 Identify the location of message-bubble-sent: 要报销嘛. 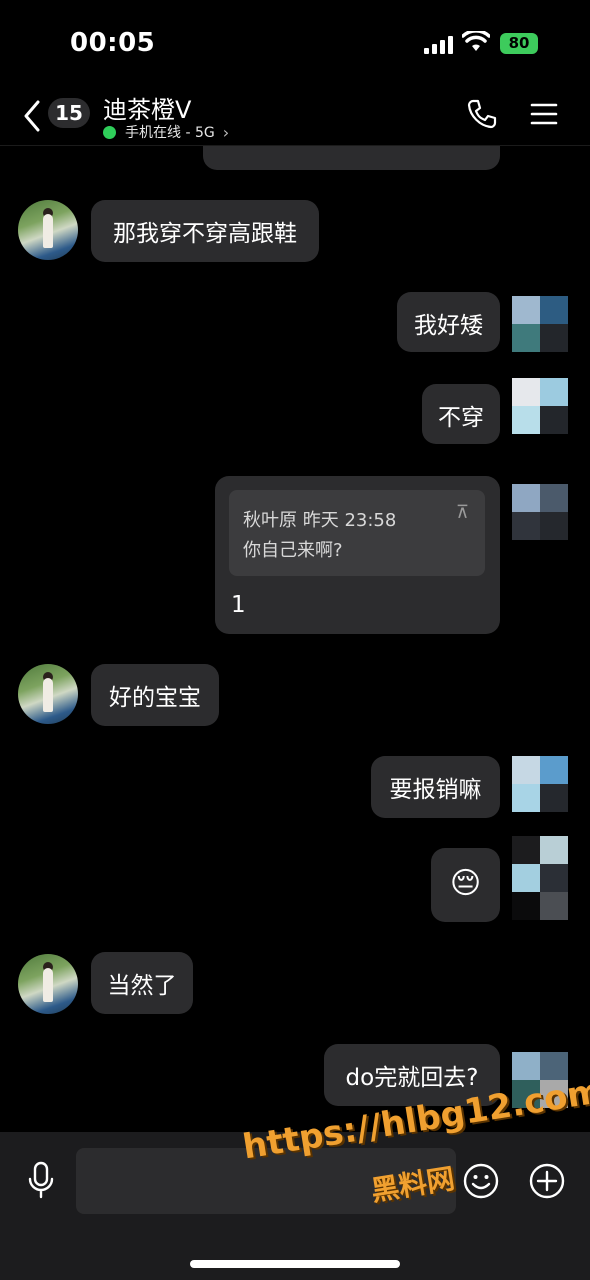
(435, 787).